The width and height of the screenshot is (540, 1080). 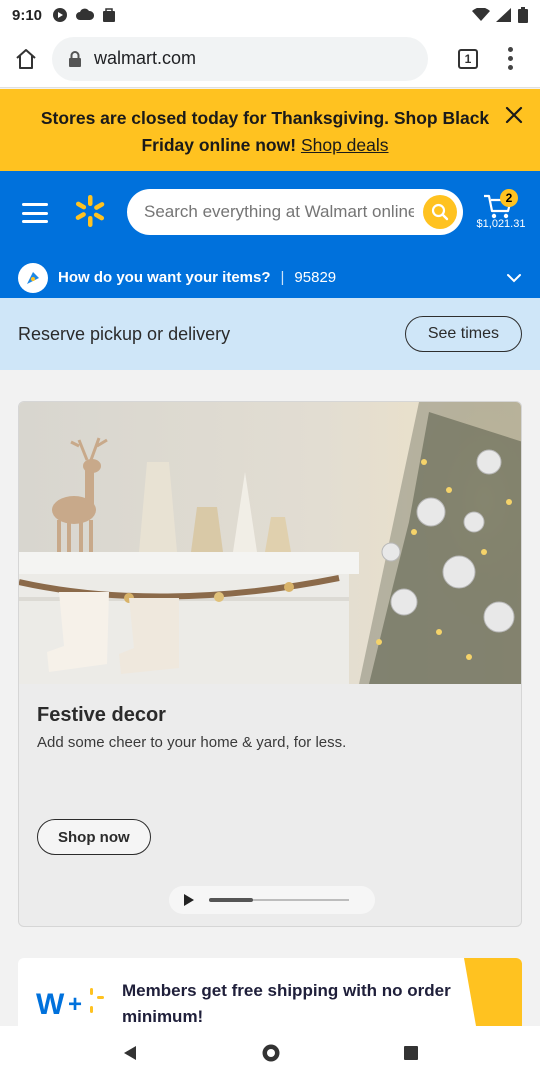 I want to click on menu-button, so click(x=35, y=213).